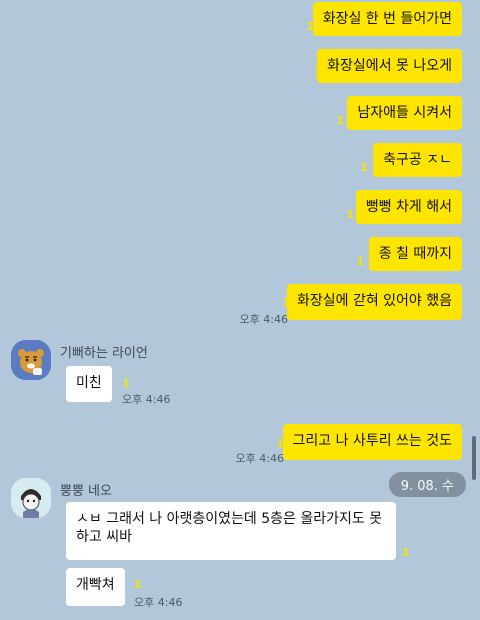 The width and height of the screenshot is (480, 620). I want to click on received-message: 개빡쳐, so click(95, 587).